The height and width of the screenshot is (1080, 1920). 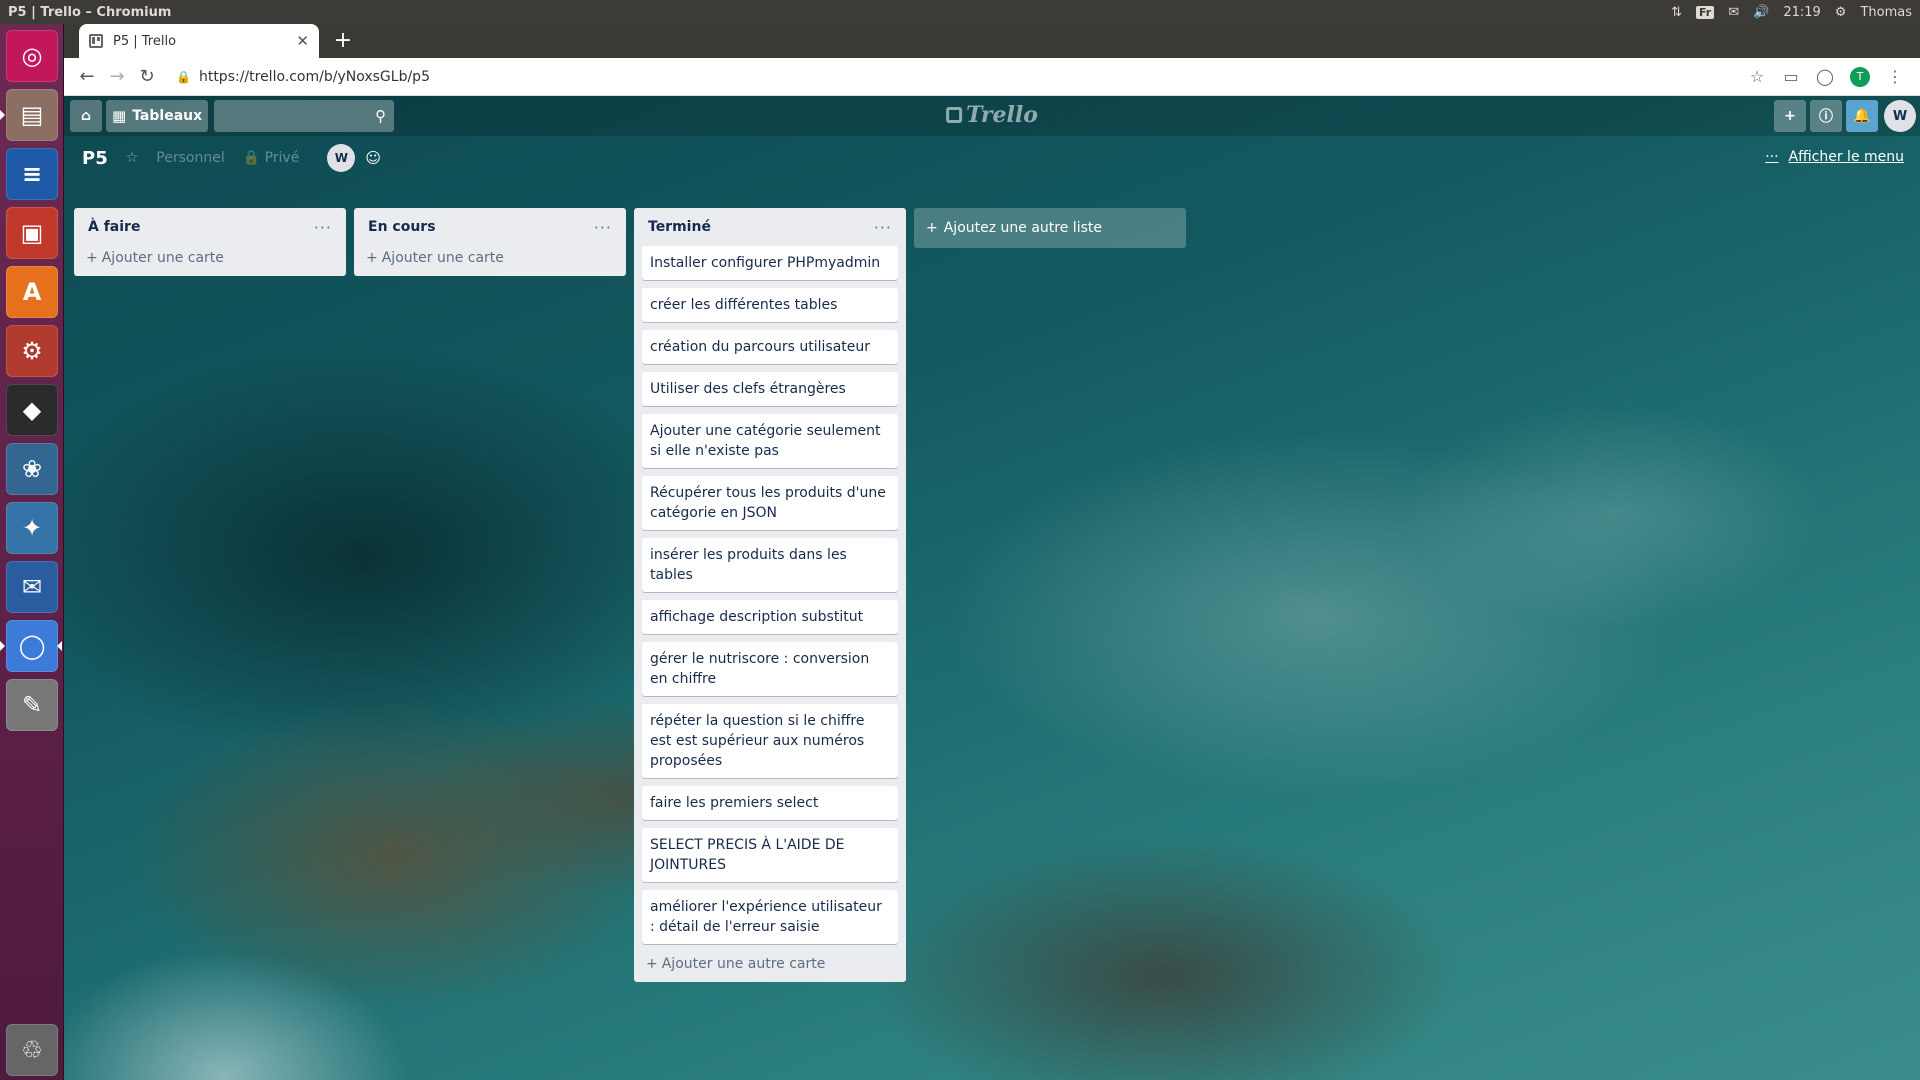 What do you see at coordinates (380, 116) in the screenshot?
I see `search-icon: ⚲` at bounding box center [380, 116].